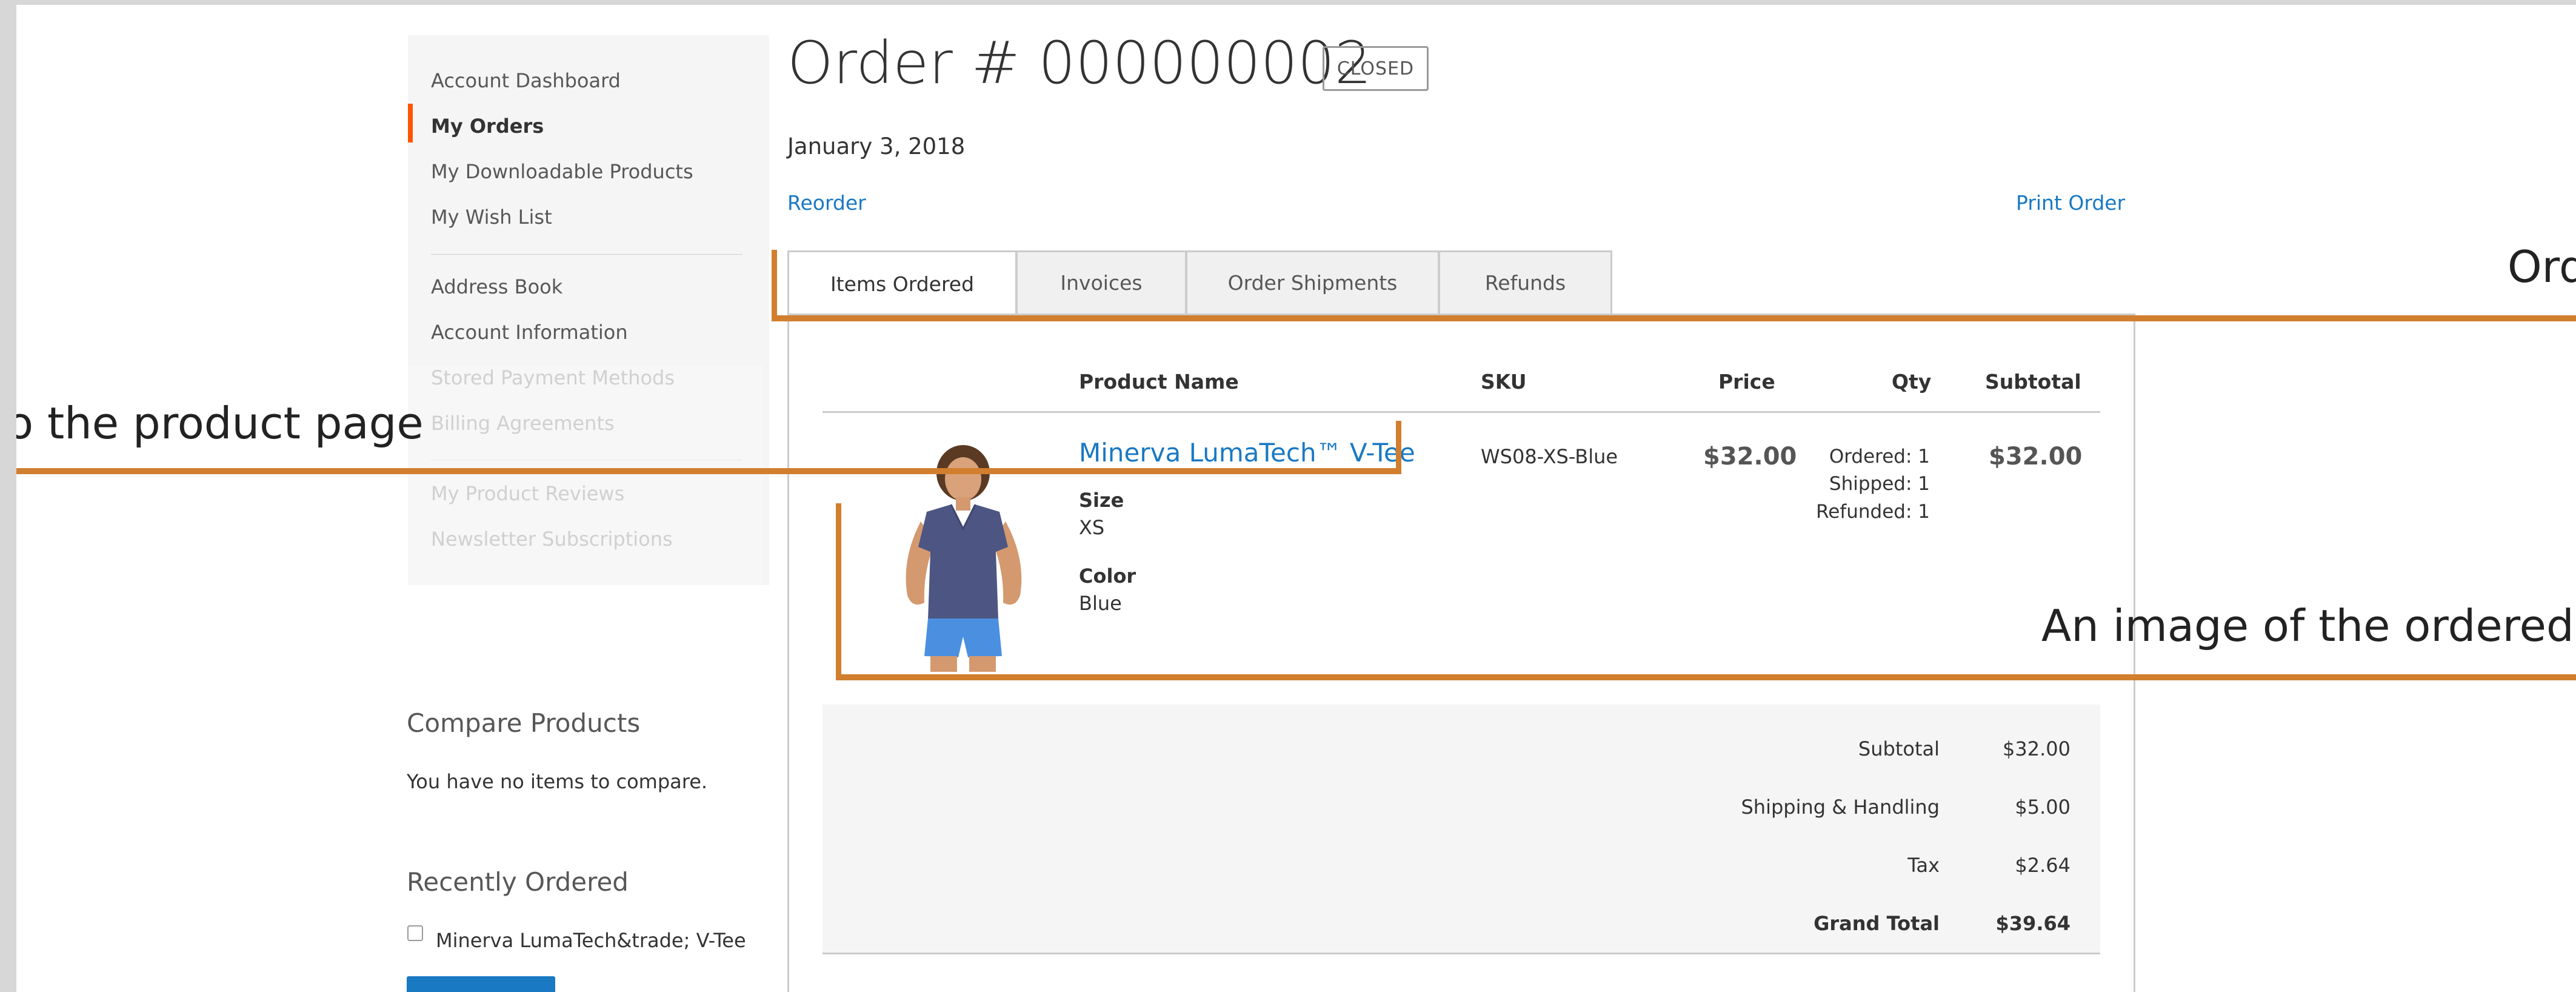 This screenshot has height=992, width=2576. Describe the element at coordinates (2036, 457) in the screenshot. I see `cell-subtotal: $32.00` at that location.